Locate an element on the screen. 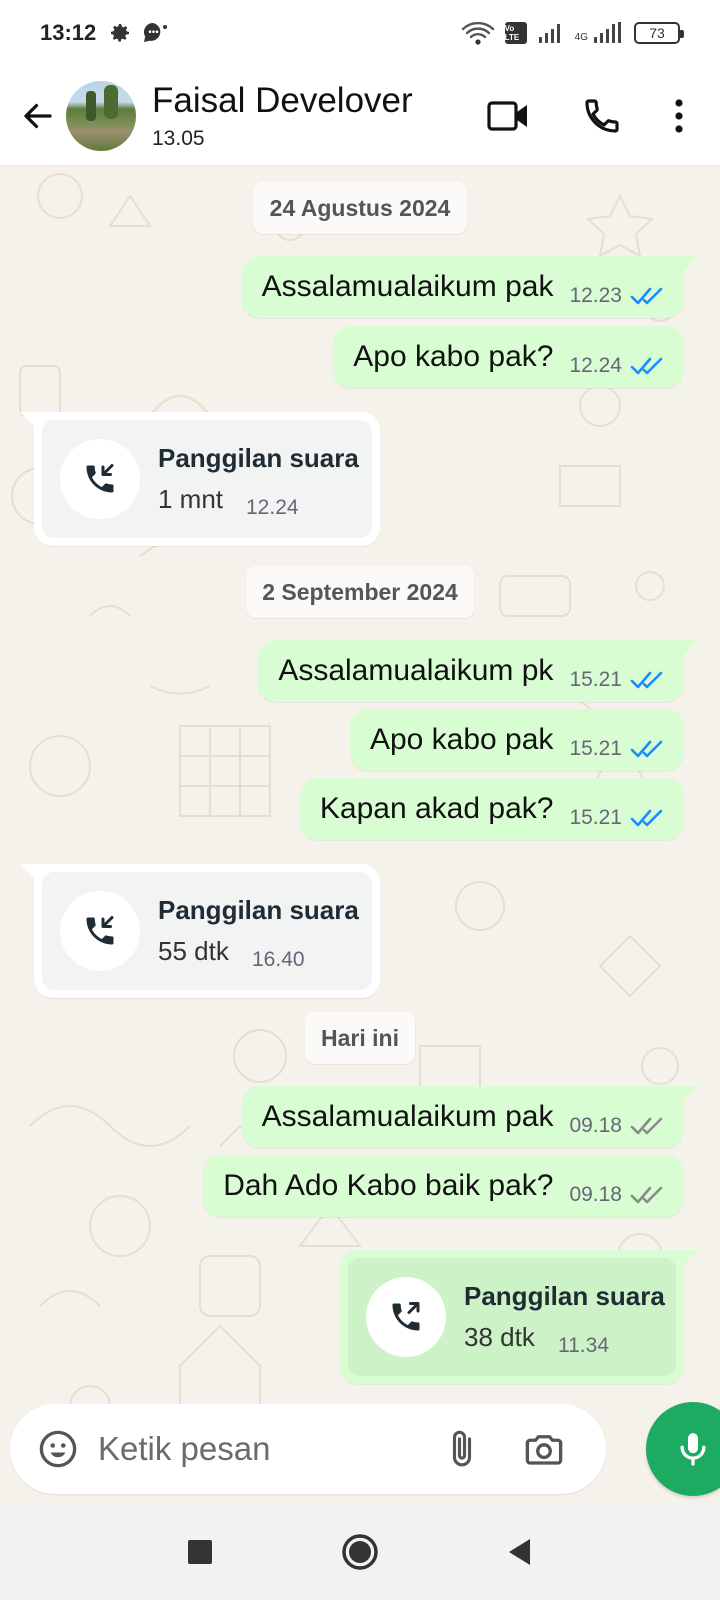 This screenshot has height=1600, width=720. message-time: 12.24 is located at coordinates (595, 365).